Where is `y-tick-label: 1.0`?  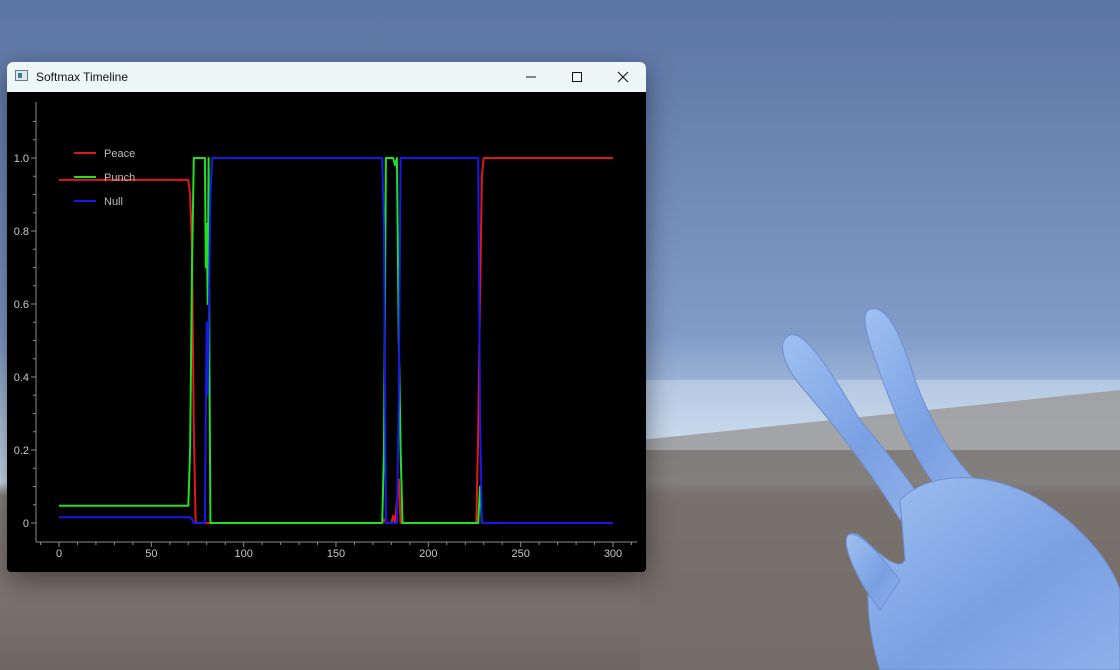 y-tick-label: 1.0 is located at coordinates (21, 159).